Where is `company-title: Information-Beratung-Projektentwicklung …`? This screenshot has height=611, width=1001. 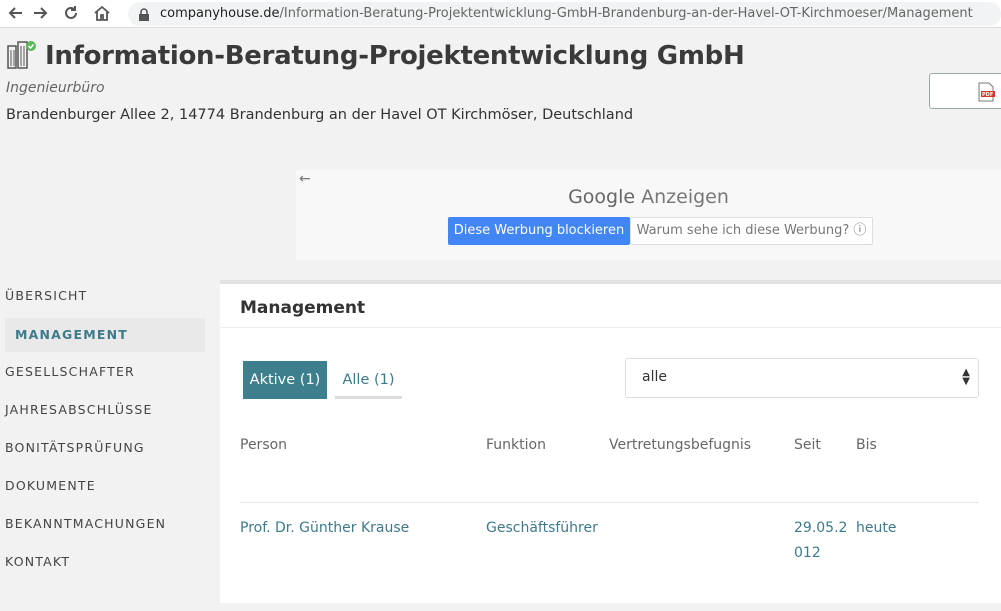 company-title: Information-Beratung-Projektentwicklung … is located at coordinates (395, 56).